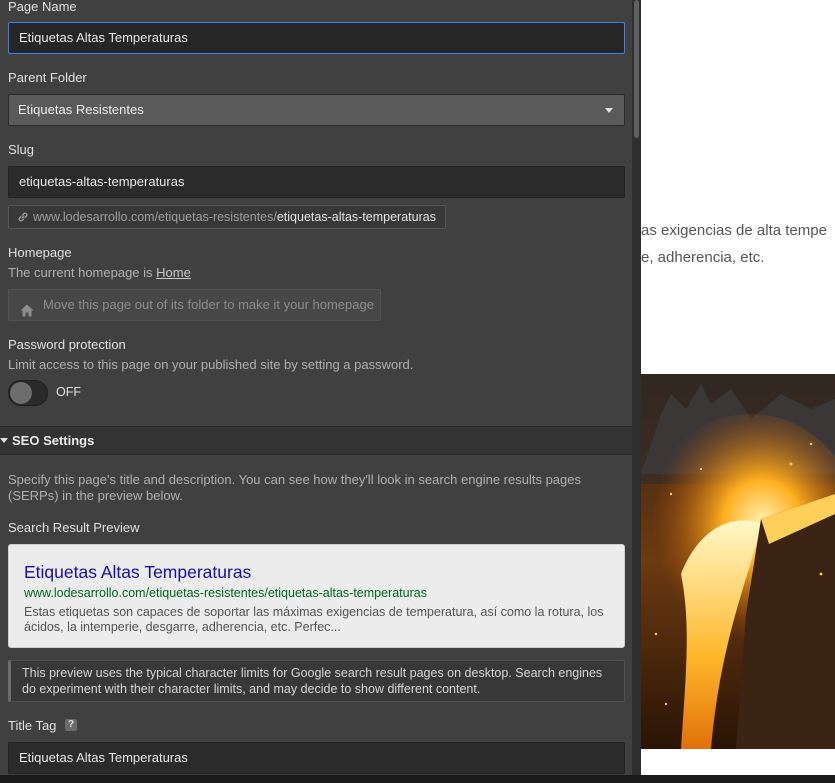 The height and width of the screenshot is (783, 835). I want to click on homepage-link: Home, so click(173, 272).